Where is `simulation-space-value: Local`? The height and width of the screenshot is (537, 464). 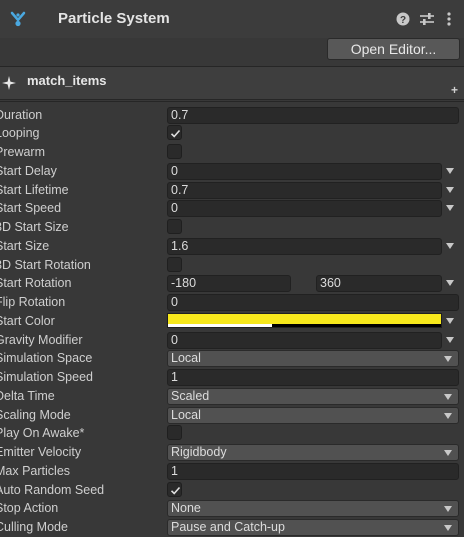 simulation-space-value: Local is located at coordinates (186, 358).